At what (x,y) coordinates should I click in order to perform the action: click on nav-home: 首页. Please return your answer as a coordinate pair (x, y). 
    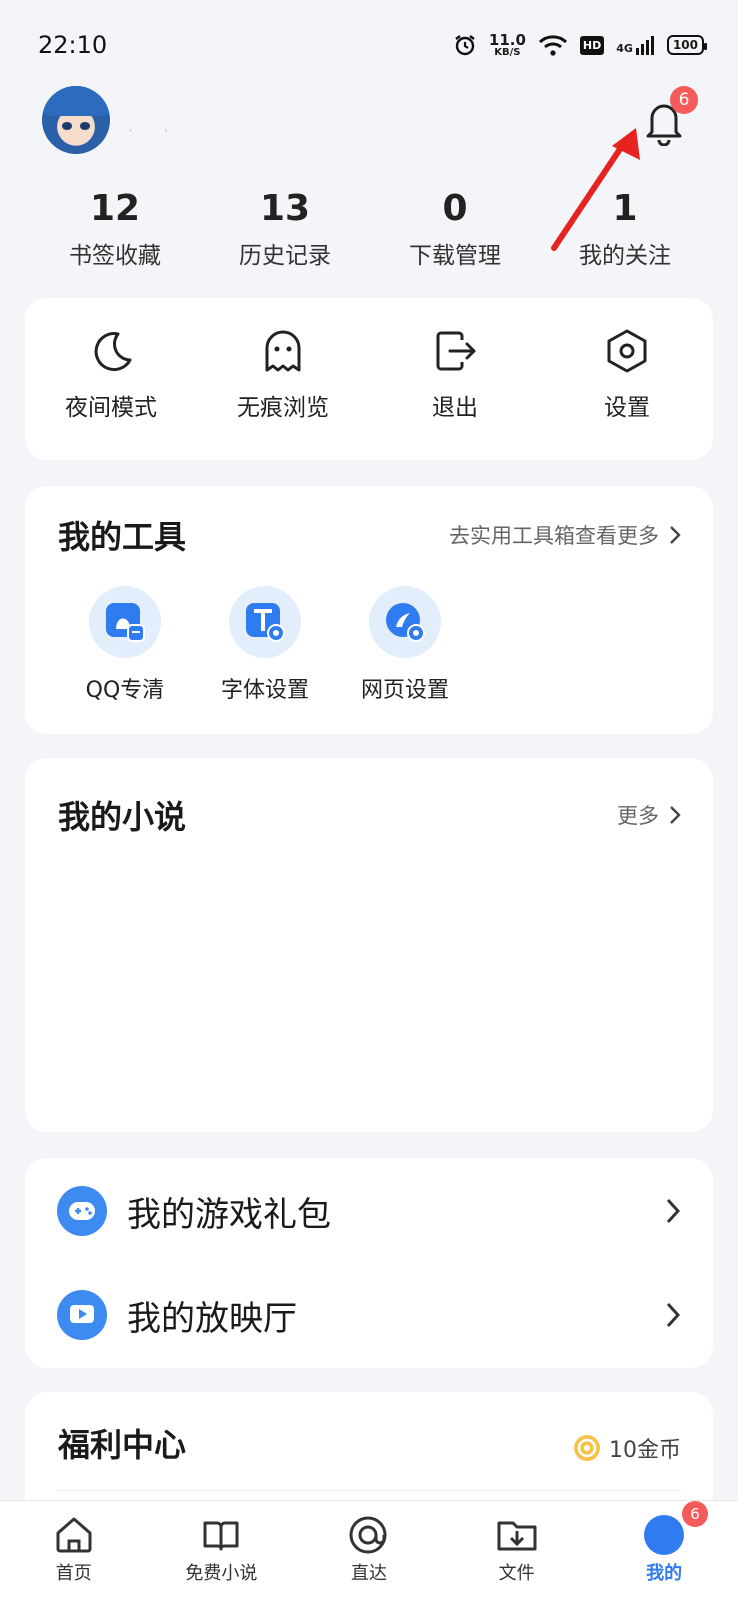
    Looking at the image, I should click on (74, 1550).